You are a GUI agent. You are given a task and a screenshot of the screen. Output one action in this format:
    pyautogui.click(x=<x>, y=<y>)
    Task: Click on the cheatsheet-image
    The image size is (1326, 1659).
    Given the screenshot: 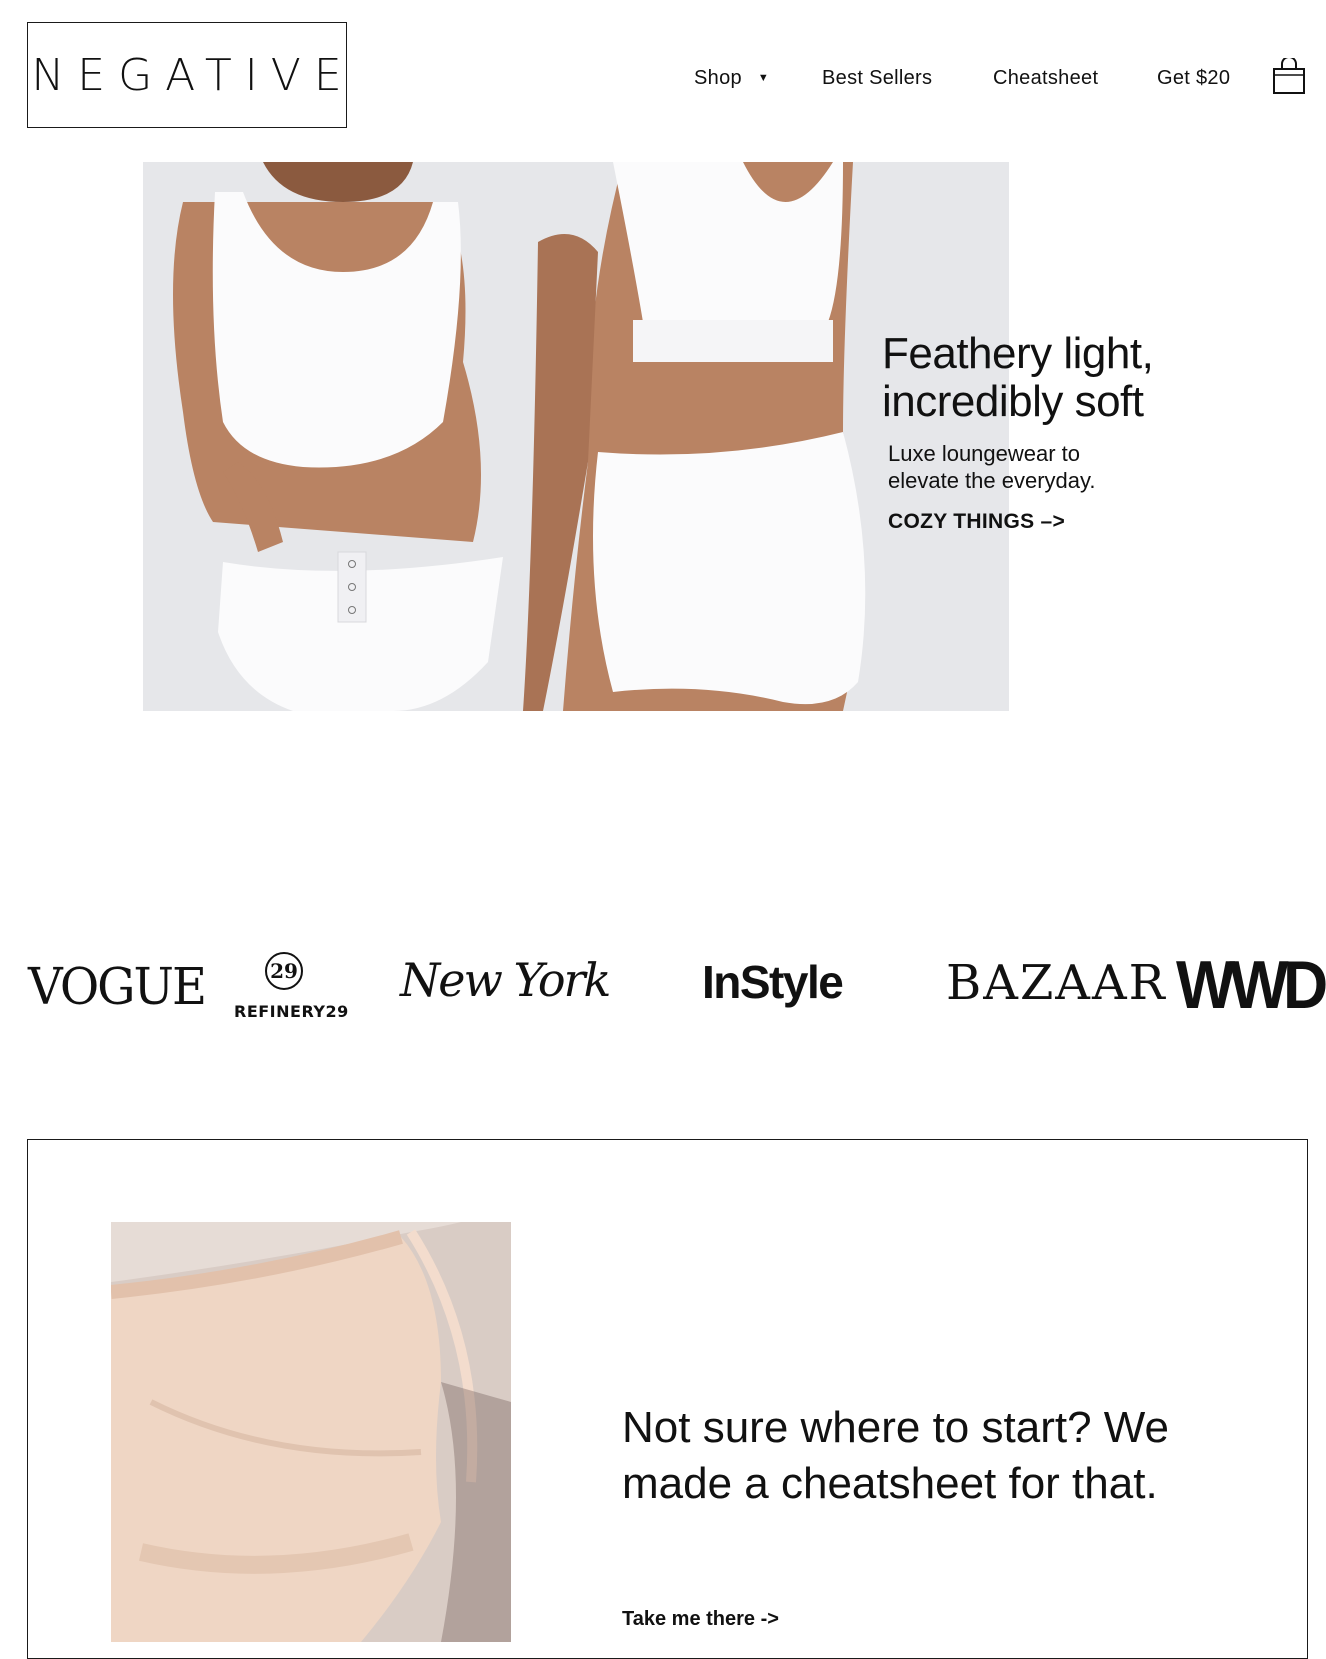 What is the action you would take?
    pyautogui.click(x=311, y=1432)
    